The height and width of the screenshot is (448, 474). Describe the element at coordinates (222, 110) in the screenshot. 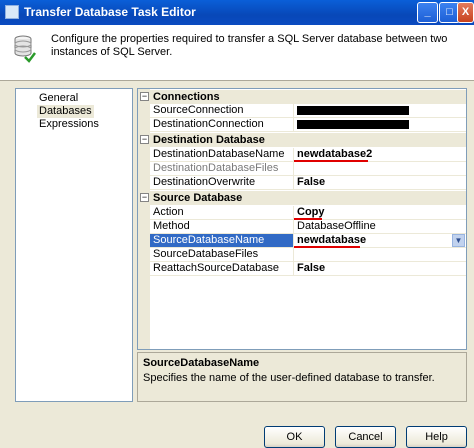

I see `property-name: SourceConnection` at that location.